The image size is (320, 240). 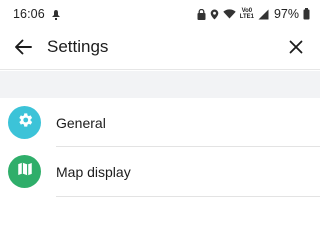 What do you see at coordinates (93, 172) in the screenshot?
I see `list-item-label: Map display` at bounding box center [93, 172].